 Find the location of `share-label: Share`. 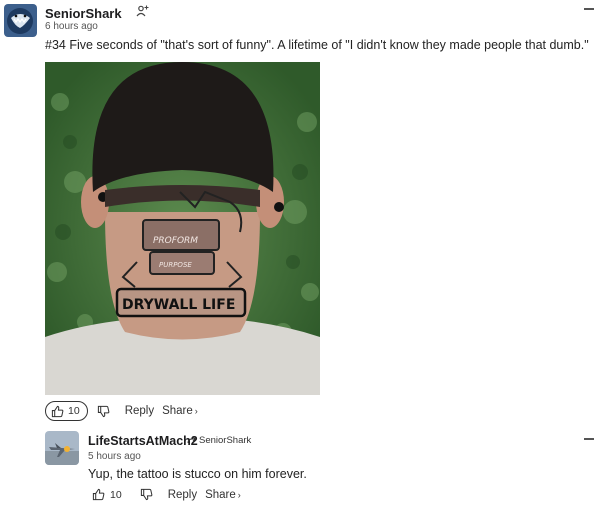

share-label: Share is located at coordinates (177, 411).